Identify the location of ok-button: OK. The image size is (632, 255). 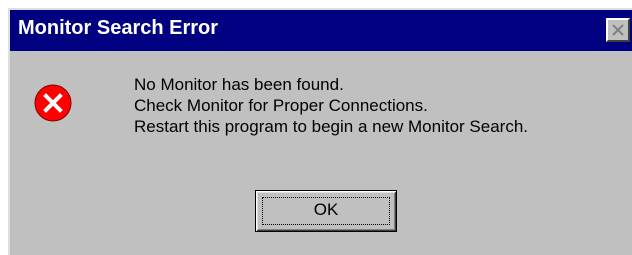
(326, 211).